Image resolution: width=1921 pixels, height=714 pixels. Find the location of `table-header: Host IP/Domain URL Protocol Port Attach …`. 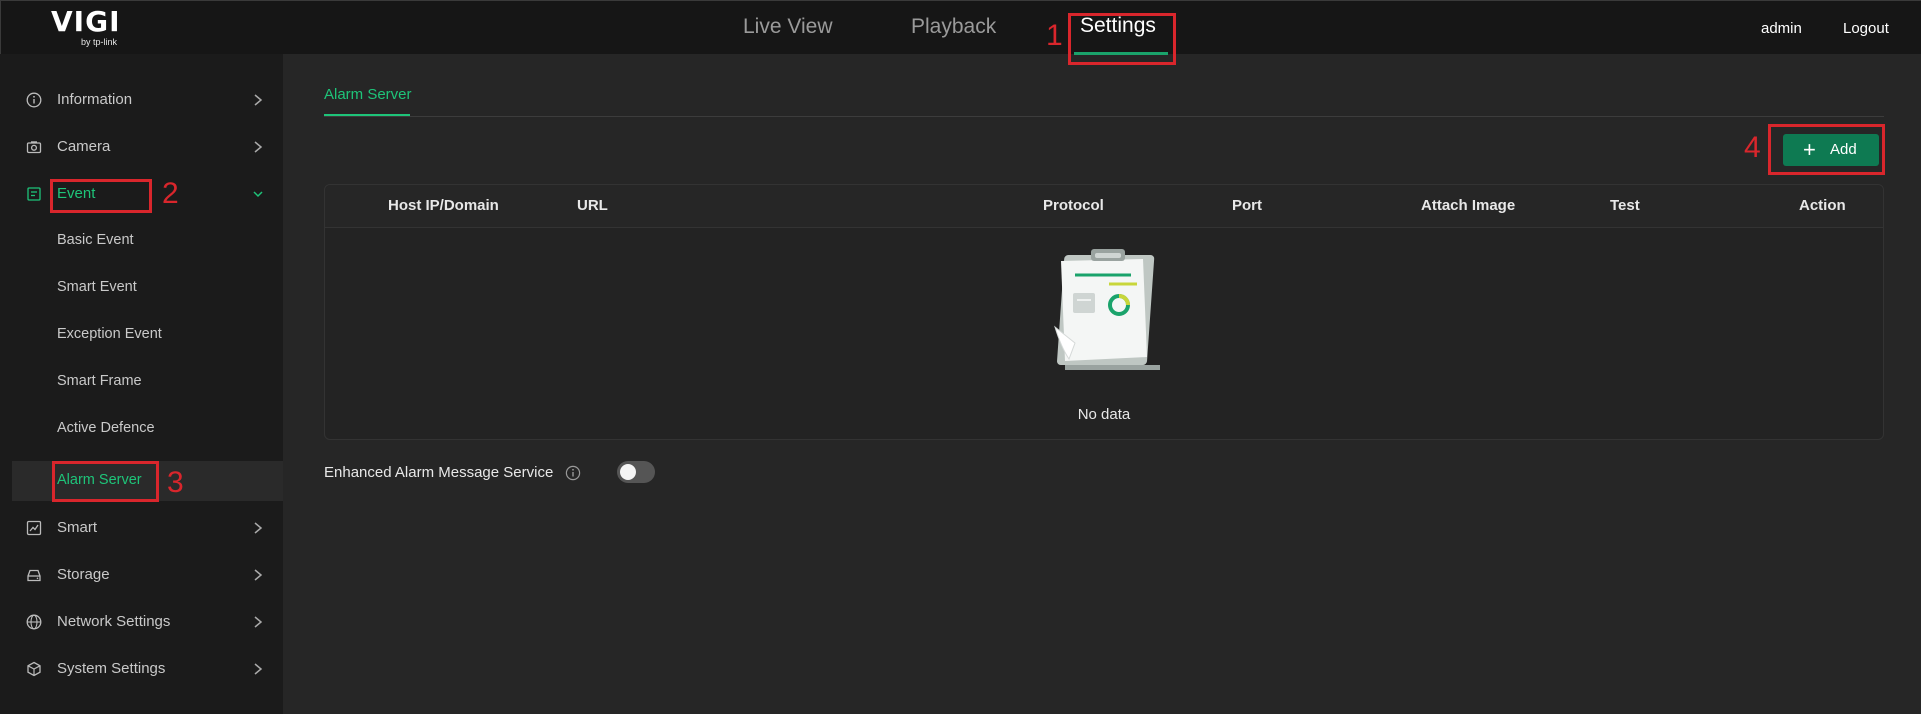

table-header: Host IP/Domain URL Protocol Port Attach … is located at coordinates (1104, 206).